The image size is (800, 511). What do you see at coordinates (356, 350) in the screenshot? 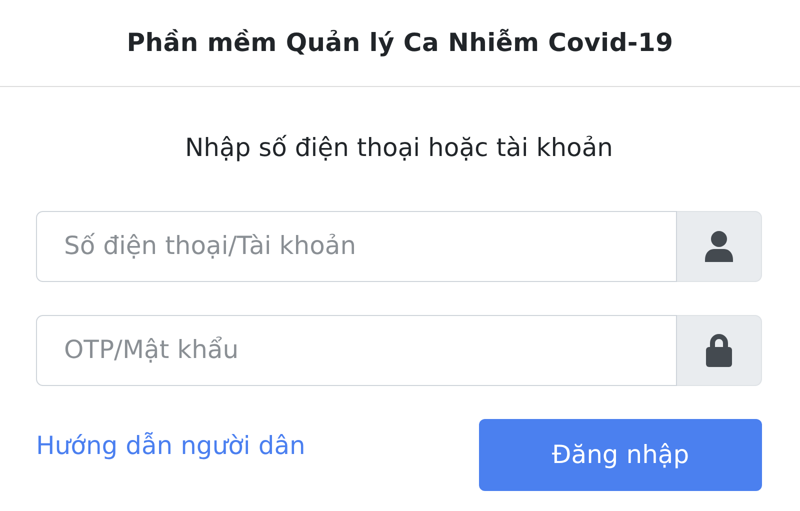
I see `password-field: OTP/Mật khẩu` at bounding box center [356, 350].